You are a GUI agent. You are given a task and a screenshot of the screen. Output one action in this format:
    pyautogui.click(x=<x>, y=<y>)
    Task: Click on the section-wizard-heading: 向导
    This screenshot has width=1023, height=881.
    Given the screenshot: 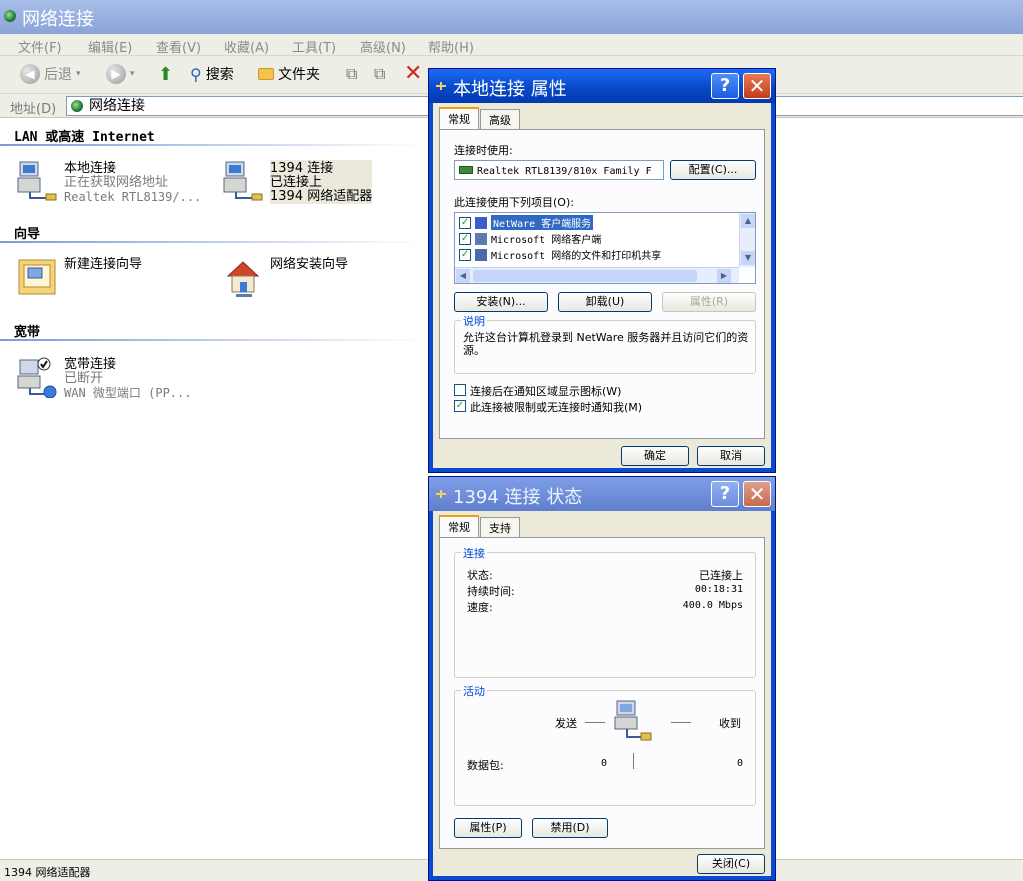 What is the action you would take?
    pyautogui.click(x=27, y=234)
    